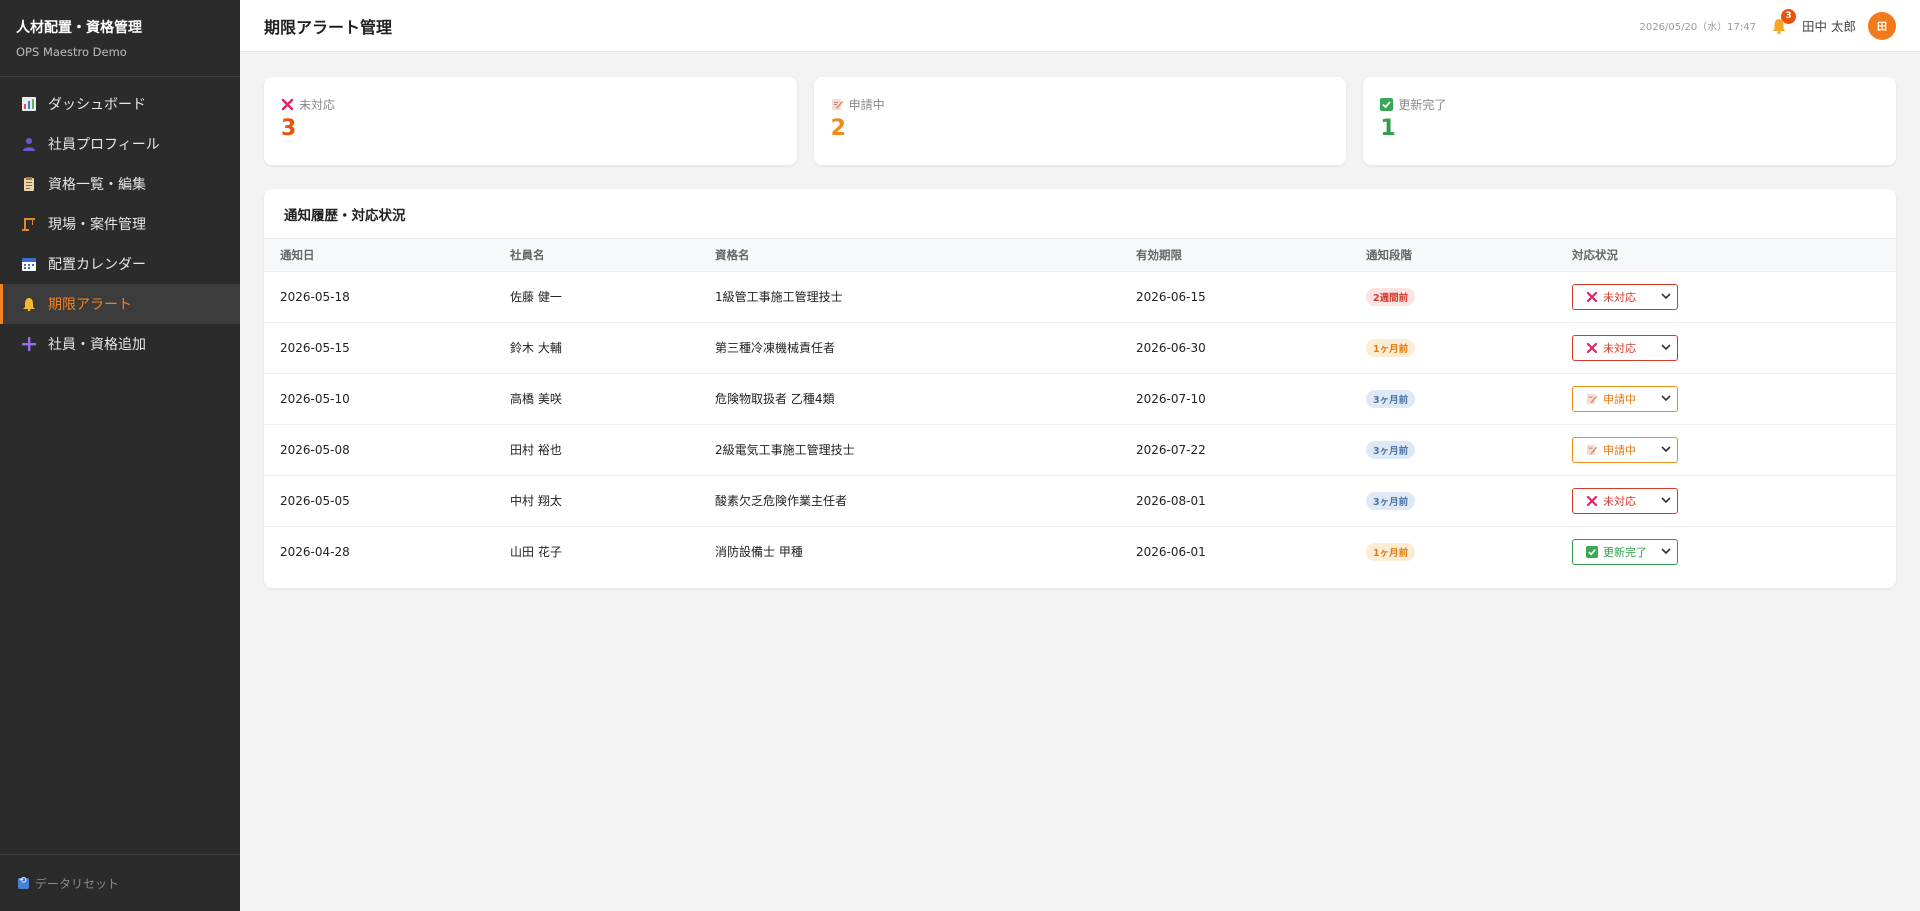 The image size is (1920, 911). Describe the element at coordinates (1698, 27) in the screenshot. I see `datetime: 2026/05/20（水）17:47` at that location.